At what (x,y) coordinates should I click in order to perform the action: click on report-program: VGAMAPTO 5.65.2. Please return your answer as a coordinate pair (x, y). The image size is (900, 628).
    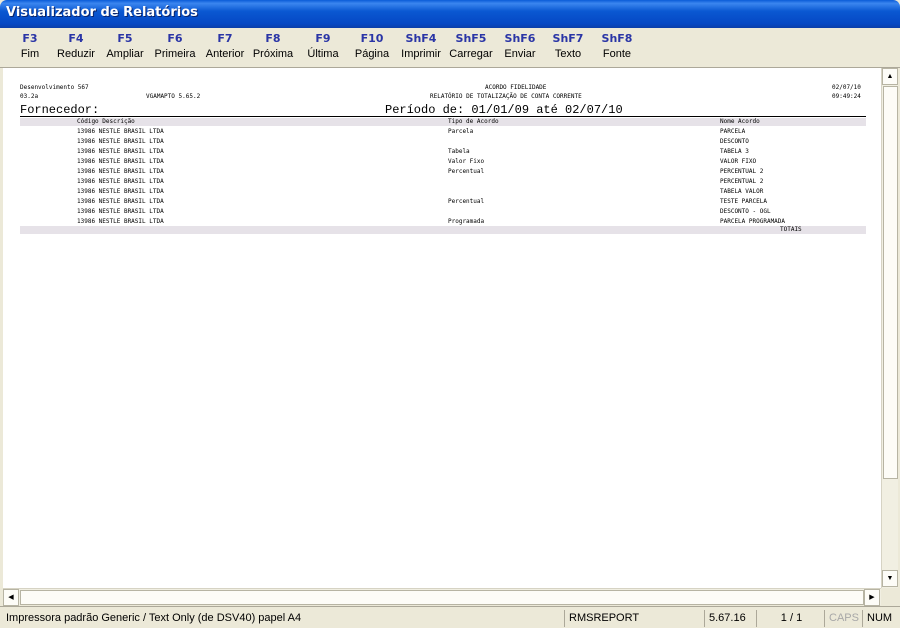
    Looking at the image, I should click on (173, 96).